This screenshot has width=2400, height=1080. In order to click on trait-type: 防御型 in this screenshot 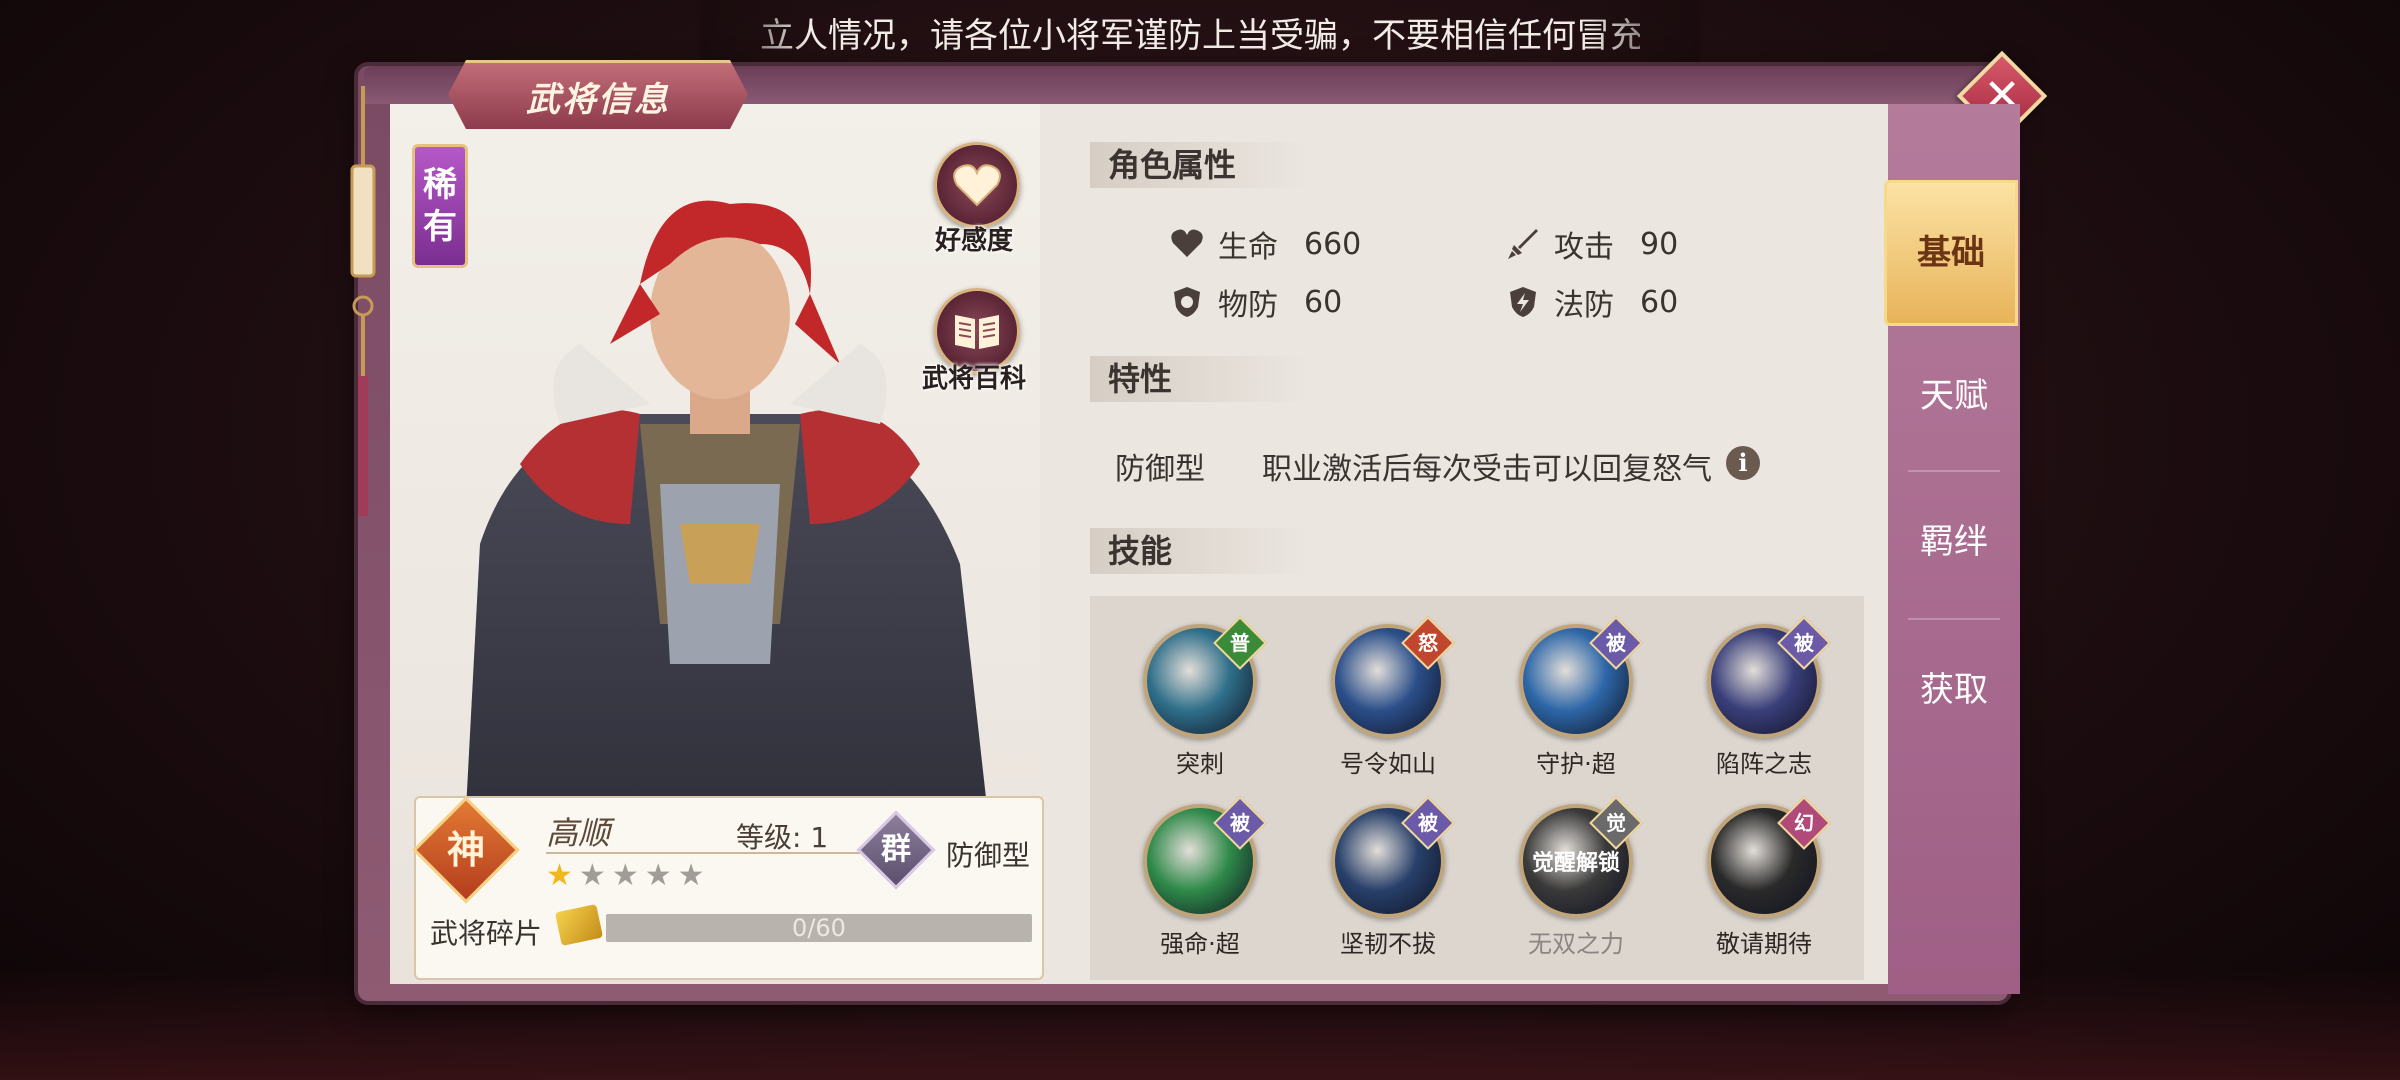, I will do `click(1160, 469)`.